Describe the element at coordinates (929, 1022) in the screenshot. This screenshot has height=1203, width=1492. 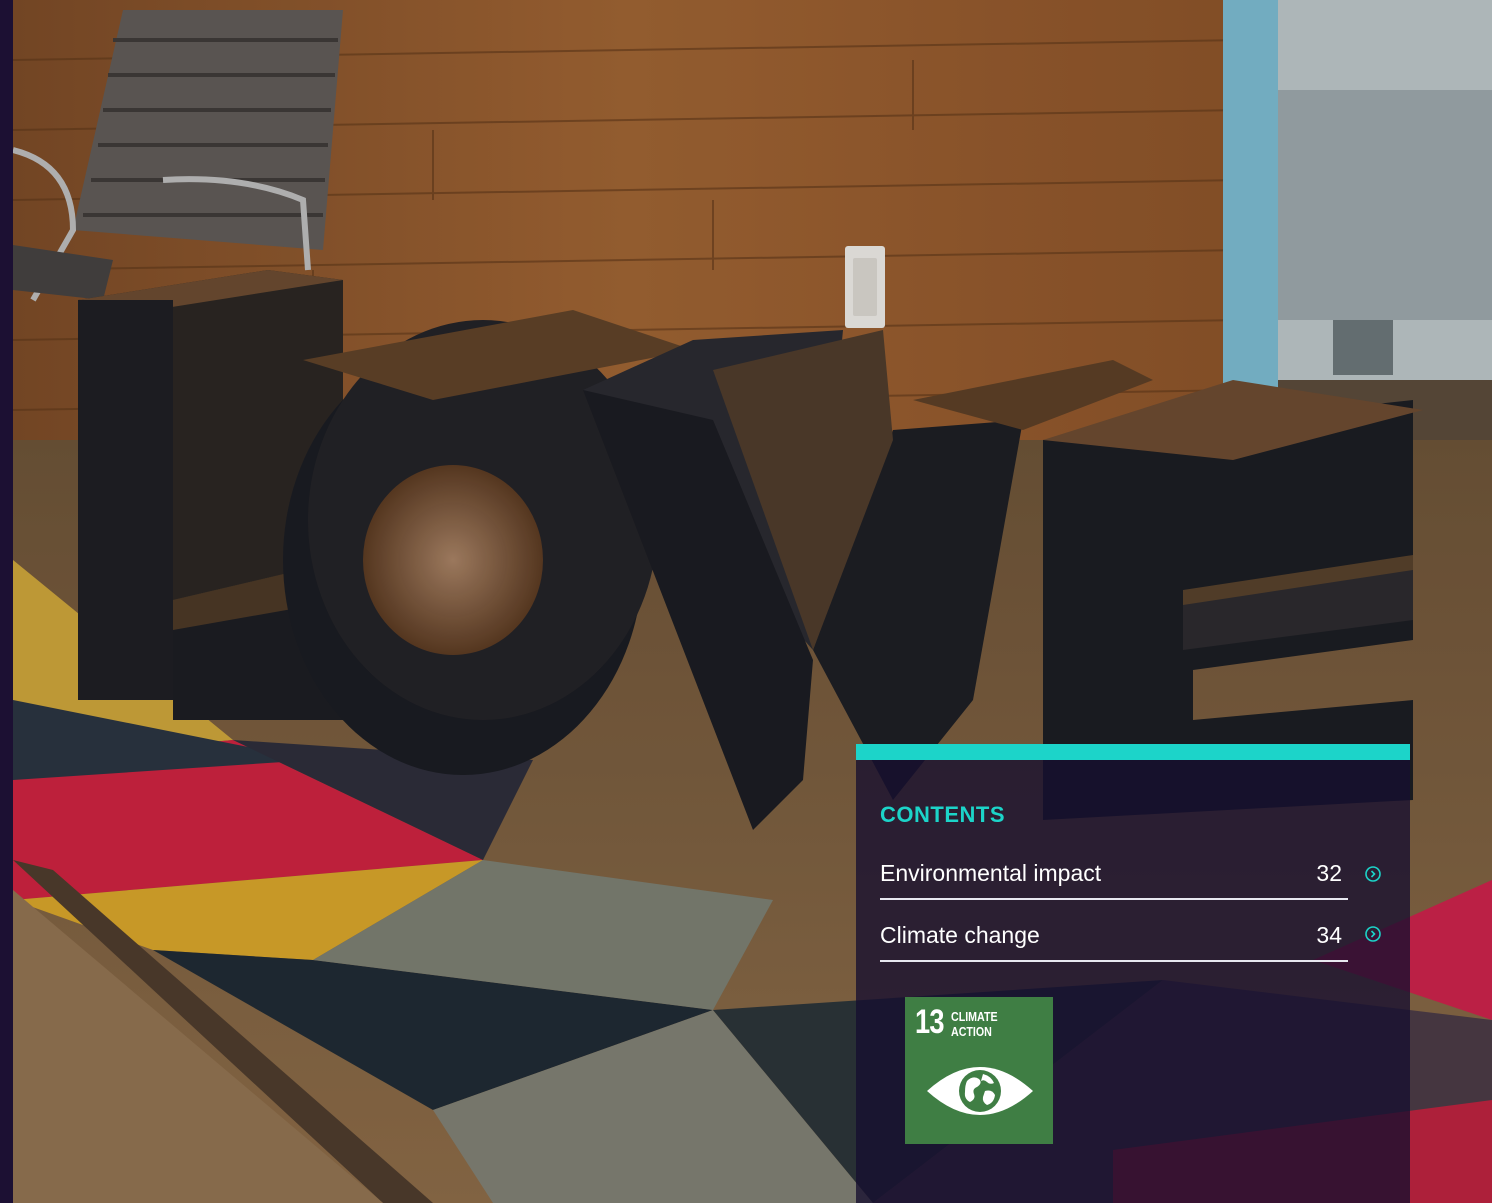
I see `sdg-number: 13` at that location.